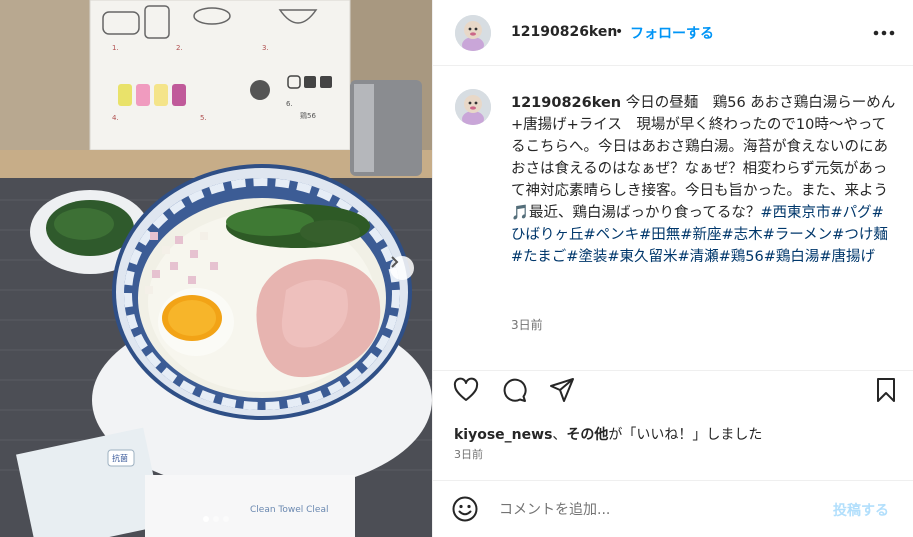  What do you see at coordinates (289, 510) in the screenshot?
I see `towel-brand: Clean Towel Cleal` at bounding box center [289, 510].